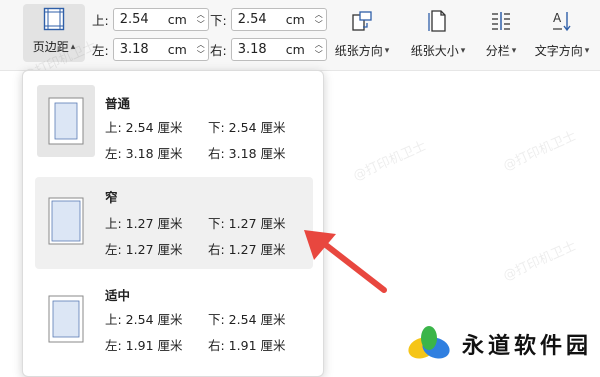 The width and height of the screenshot is (600, 377). What do you see at coordinates (262, 49) in the screenshot?
I see `right-margin-value: 3.18` at bounding box center [262, 49].